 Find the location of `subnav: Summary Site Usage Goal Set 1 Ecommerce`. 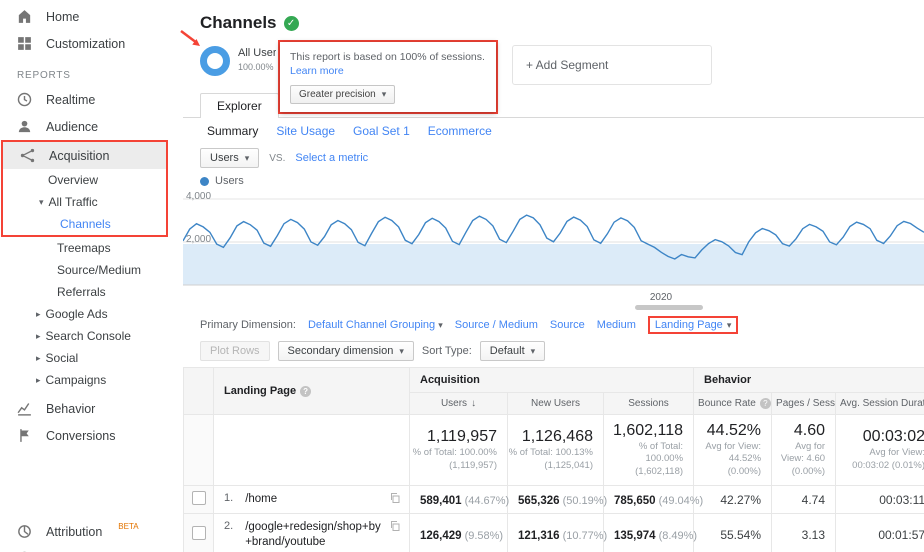

subnav: Summary Site Usage Goal Set 1 Ecommerce is located at coordinates (553, 130).